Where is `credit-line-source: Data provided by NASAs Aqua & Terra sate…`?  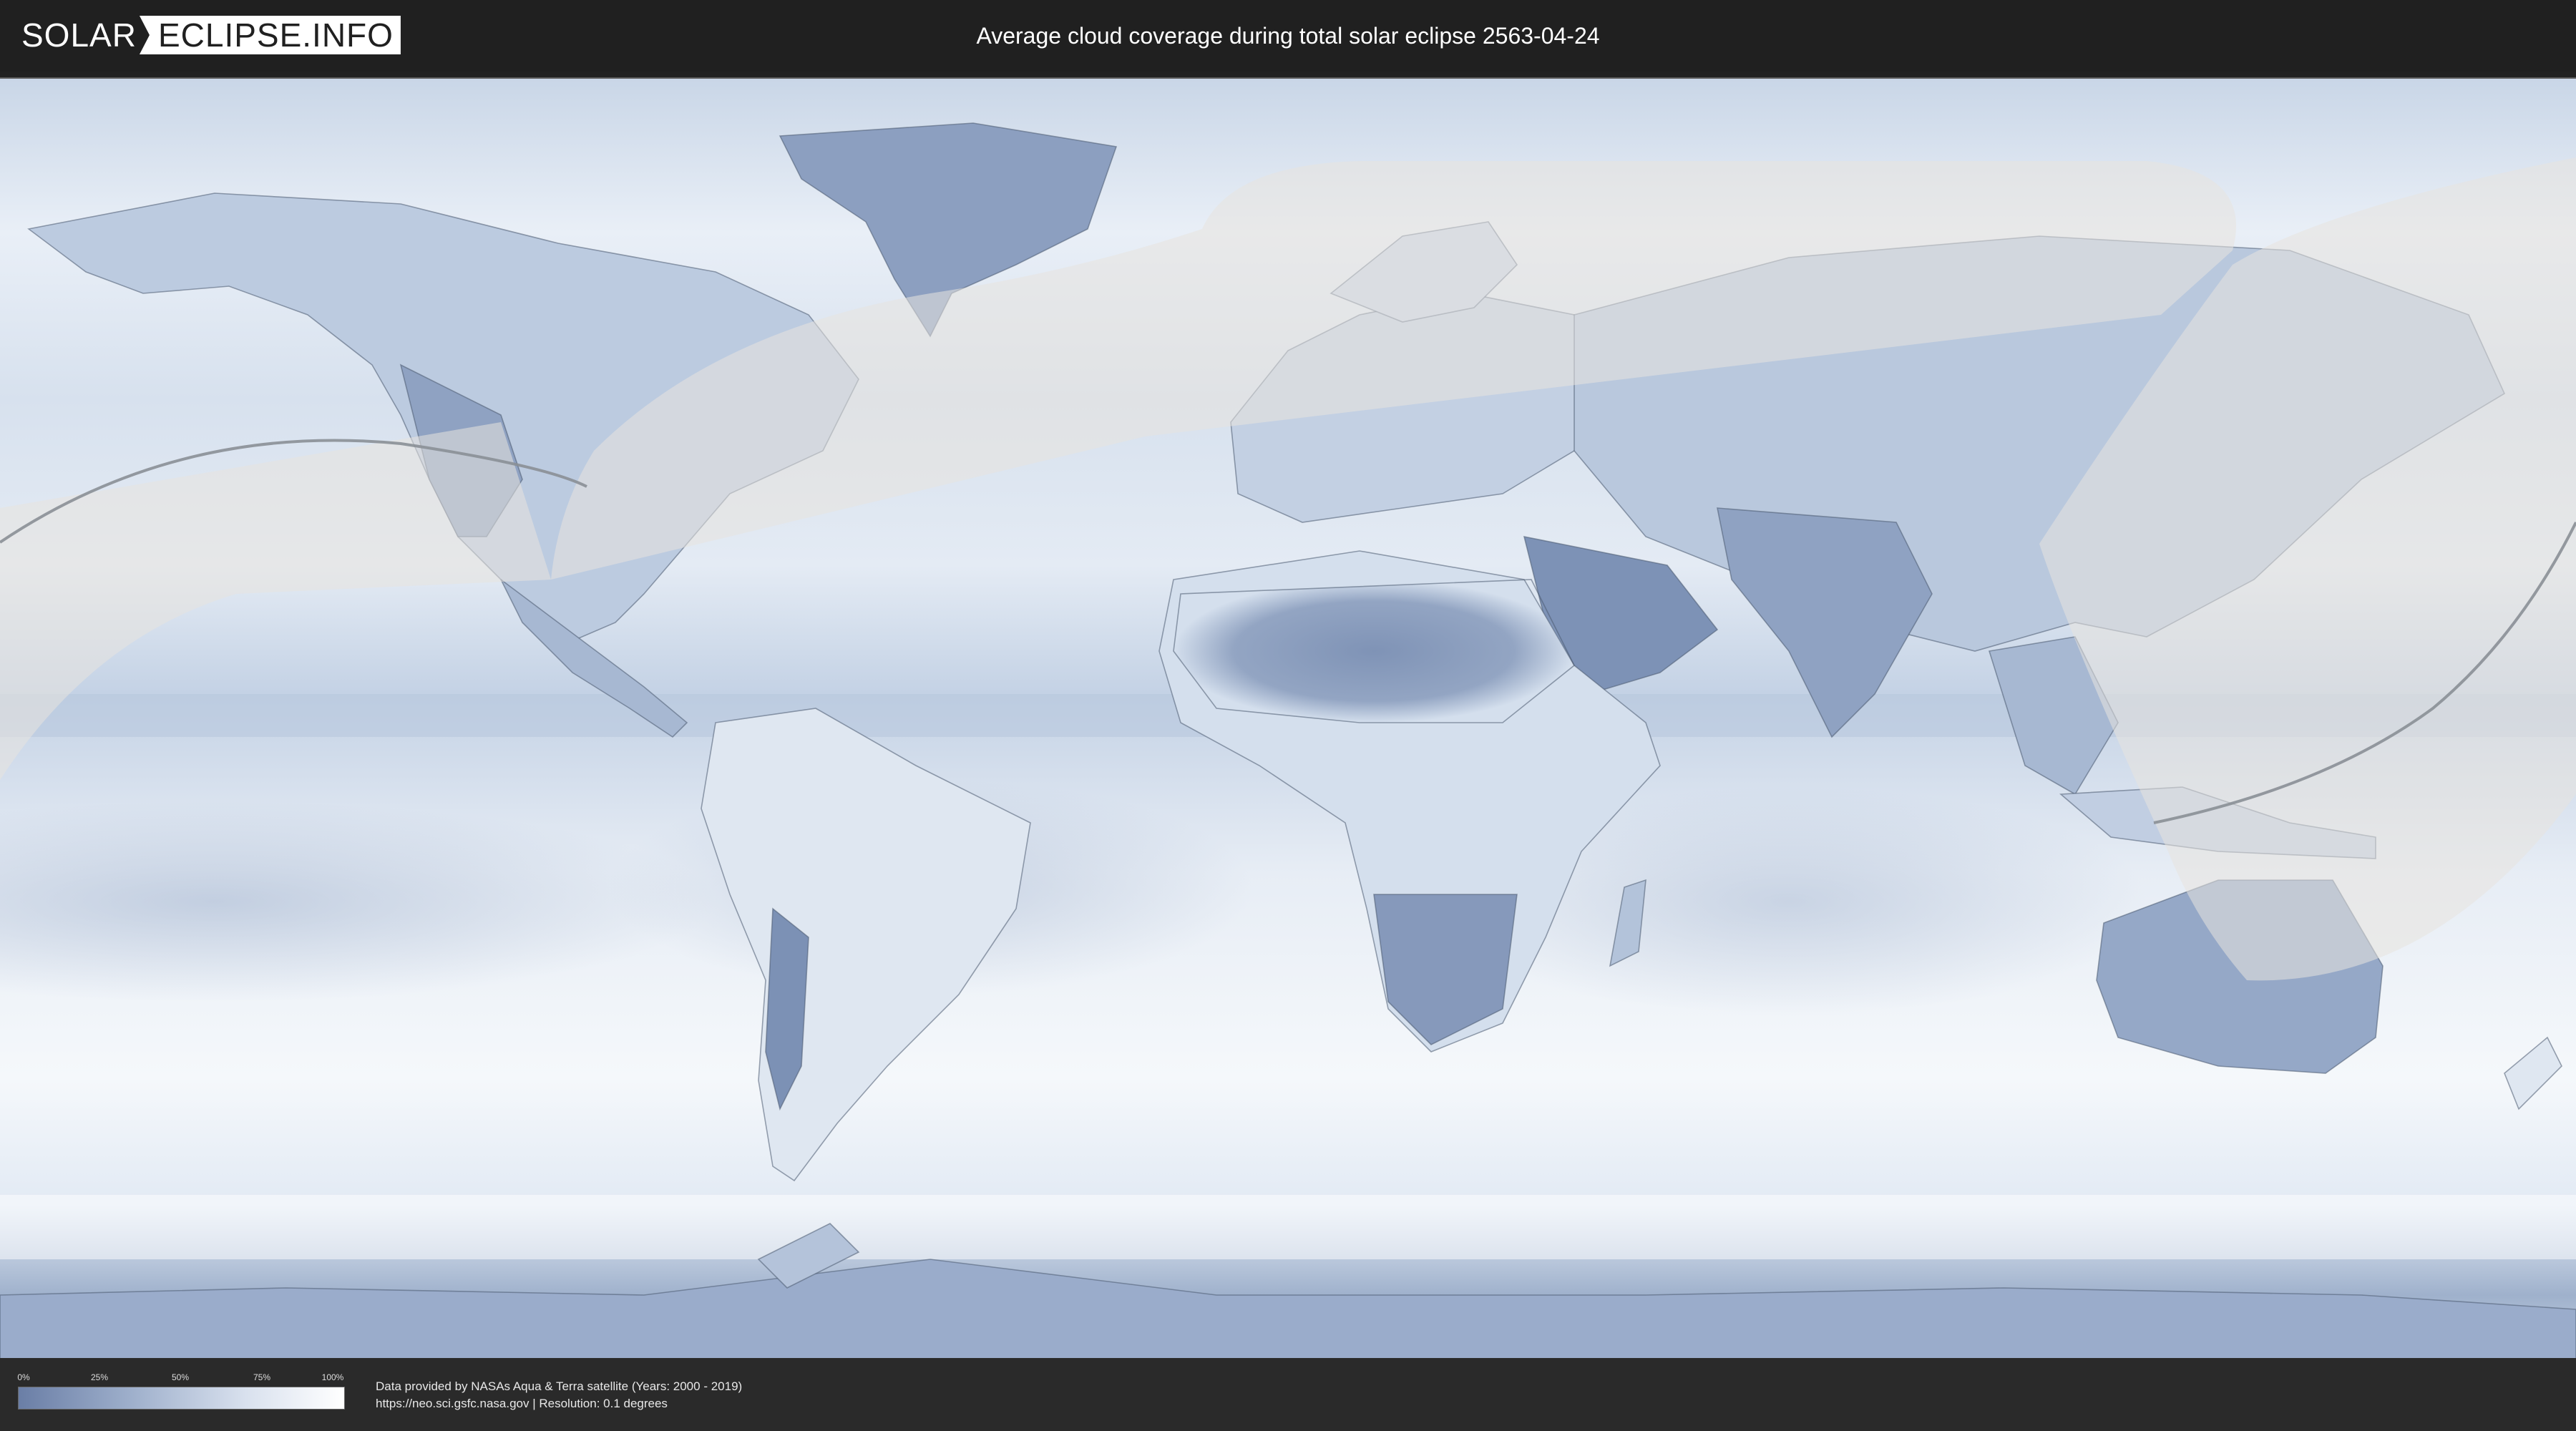 credit-line-source: Data provided by NASAs Aqua & Terra sate… is located at coordinates (559, 1386).